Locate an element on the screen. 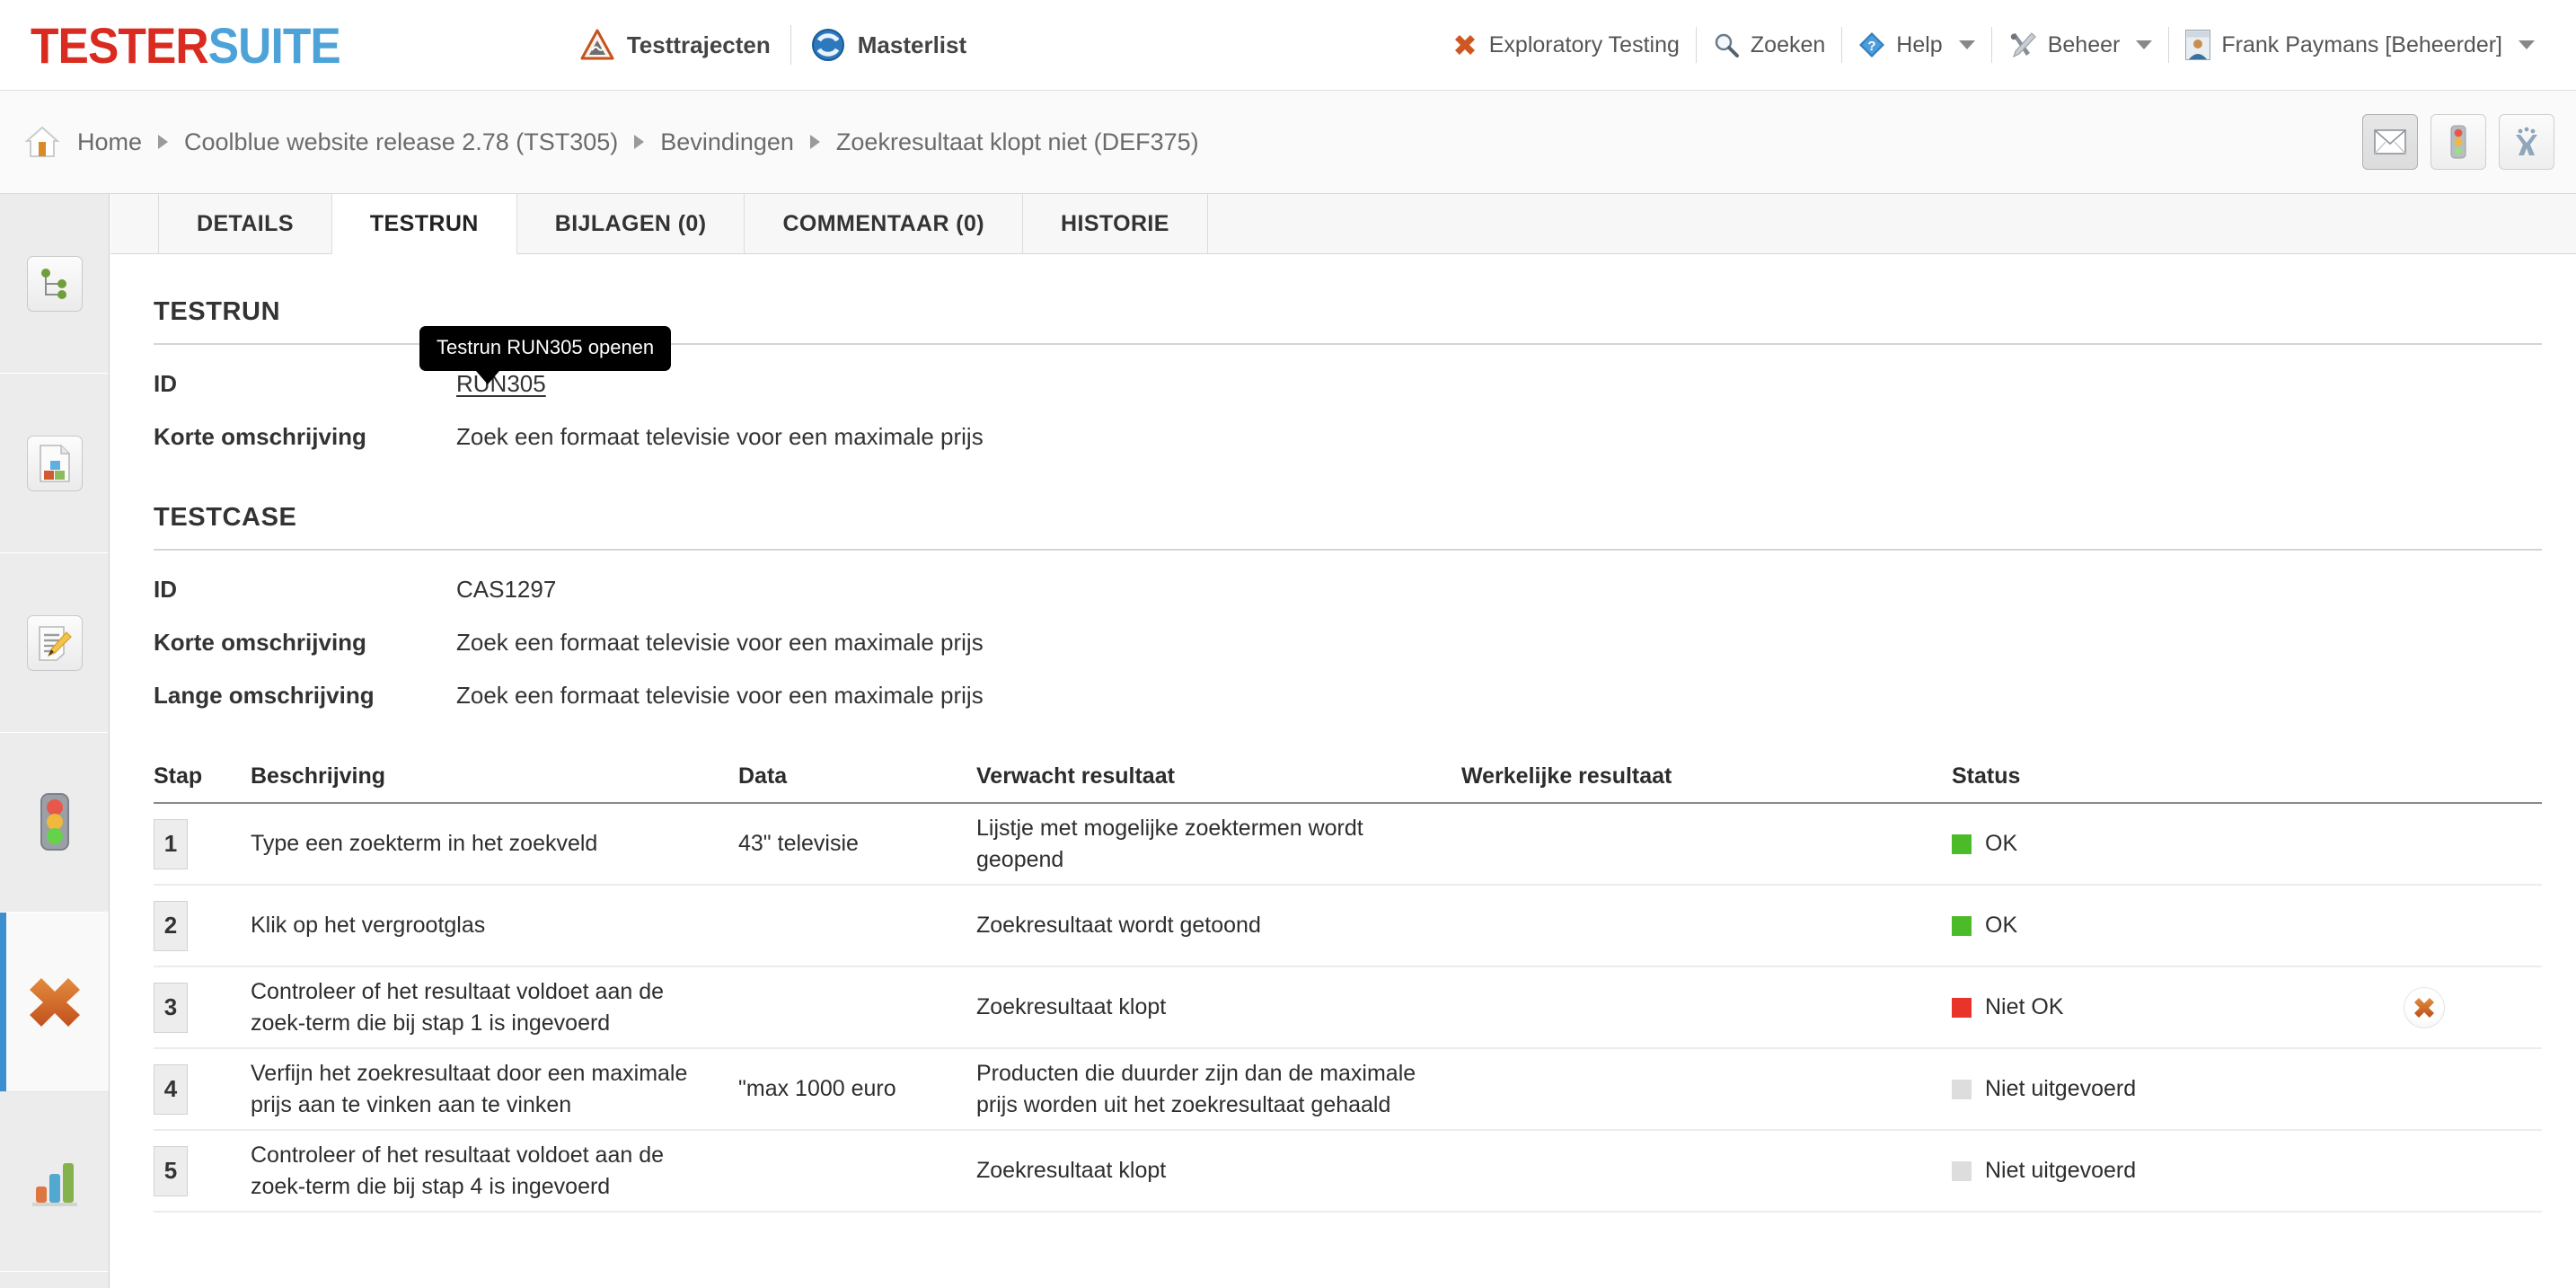 The image size is (2576, 1288). nav-item-masterlist-label: Masterlist is located at coordinates (912, 44).